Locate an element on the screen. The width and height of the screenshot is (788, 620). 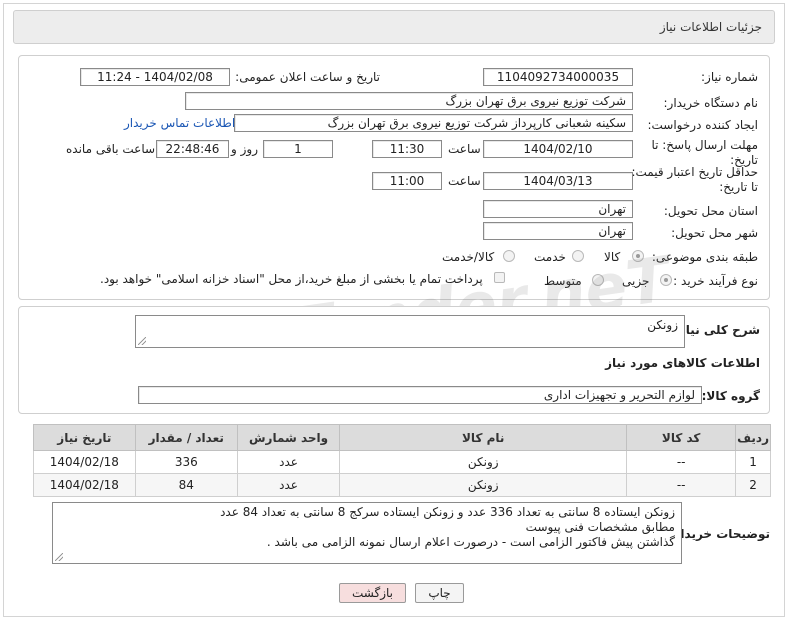
days-field: 1 is located at coordinates (298, 149).